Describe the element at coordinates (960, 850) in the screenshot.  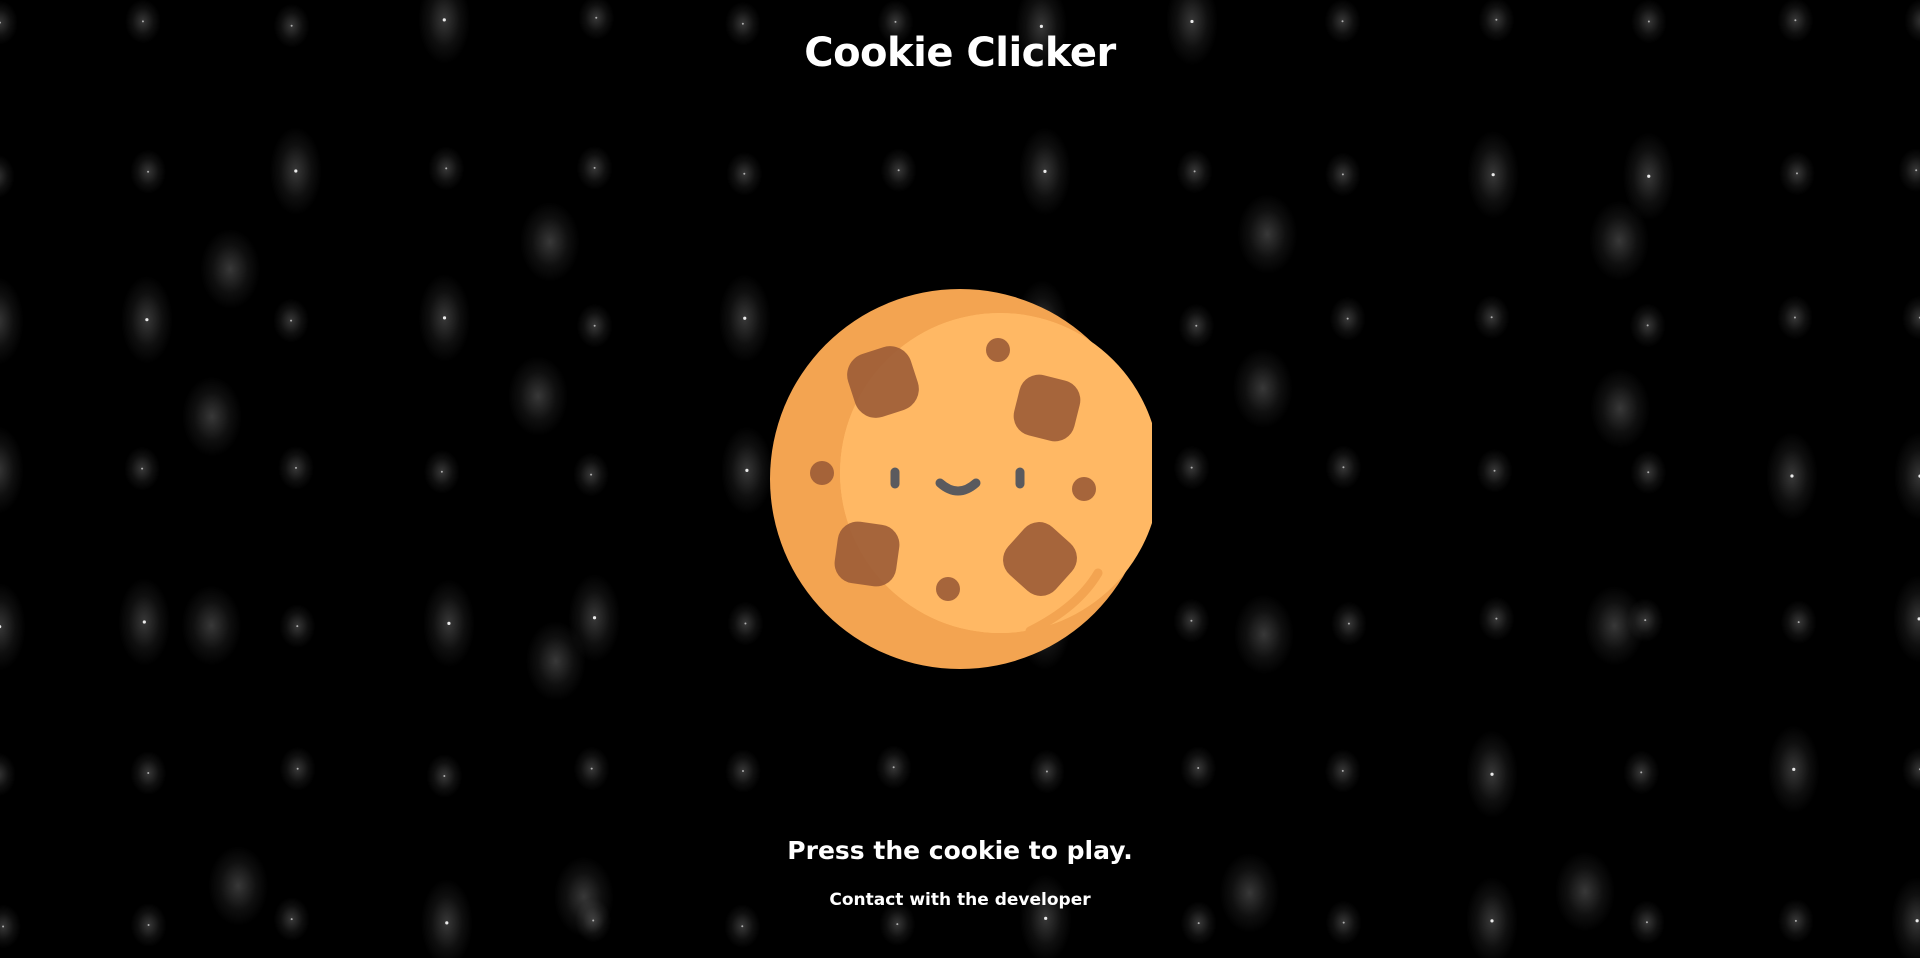
I see `play-prompt: Press the cookie to play.` at that location.